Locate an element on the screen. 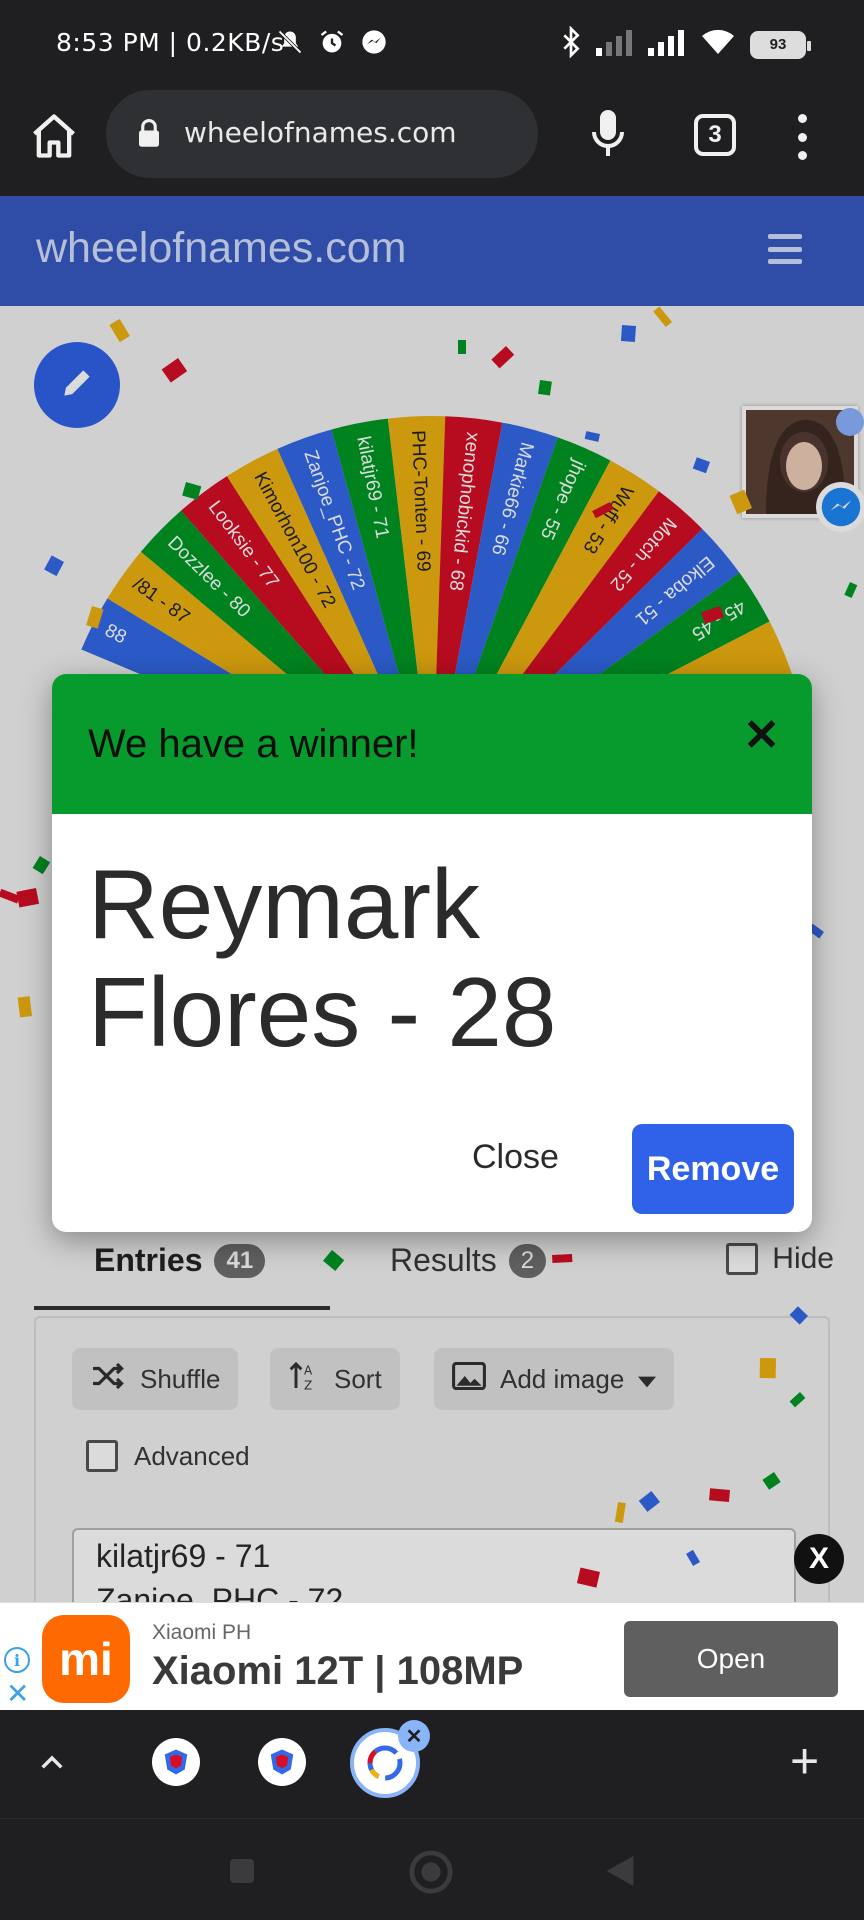 This screenshot has height=1920, width=864. overflow-menu-icon is located at coordinates (802, 137).